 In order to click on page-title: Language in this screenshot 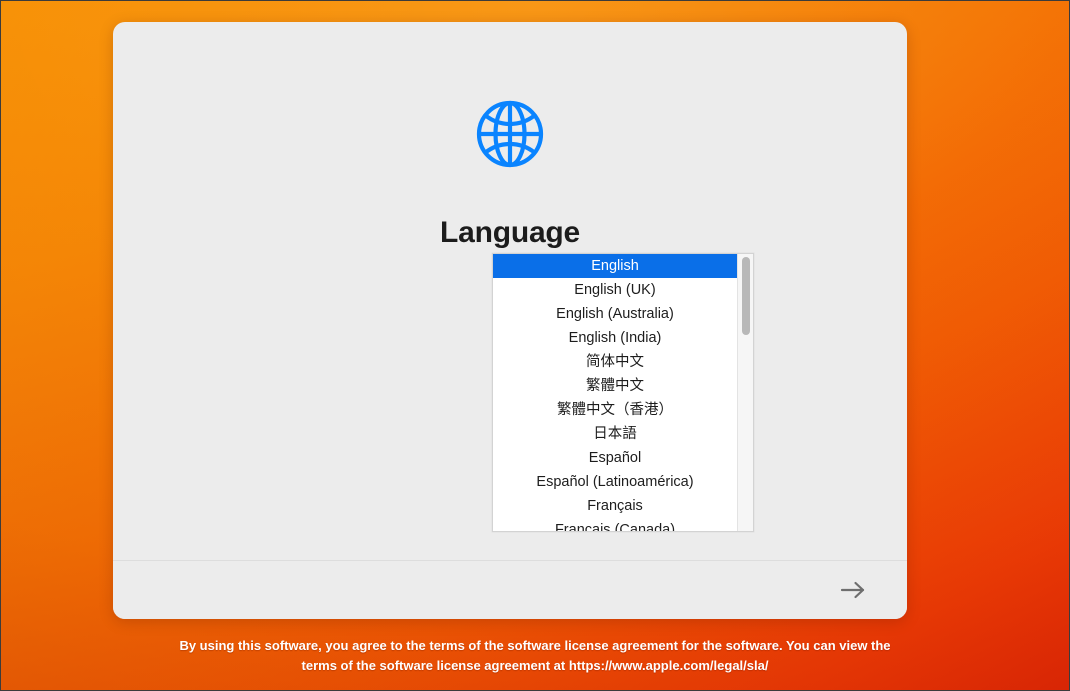, I will do `click(510, 232)`.